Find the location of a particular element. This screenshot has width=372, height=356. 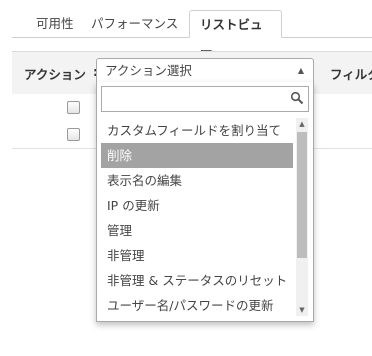

tab-list-view: リストビュー is located at coordinates (235, 34).